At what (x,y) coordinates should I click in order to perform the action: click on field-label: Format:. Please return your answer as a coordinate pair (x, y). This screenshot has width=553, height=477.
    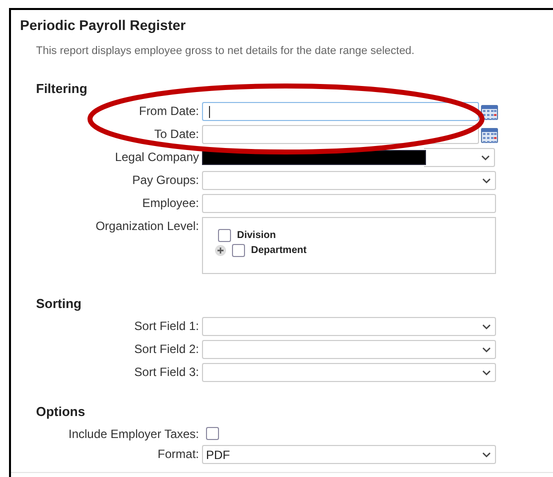
    Looking at the image, I should click on (177, 453).